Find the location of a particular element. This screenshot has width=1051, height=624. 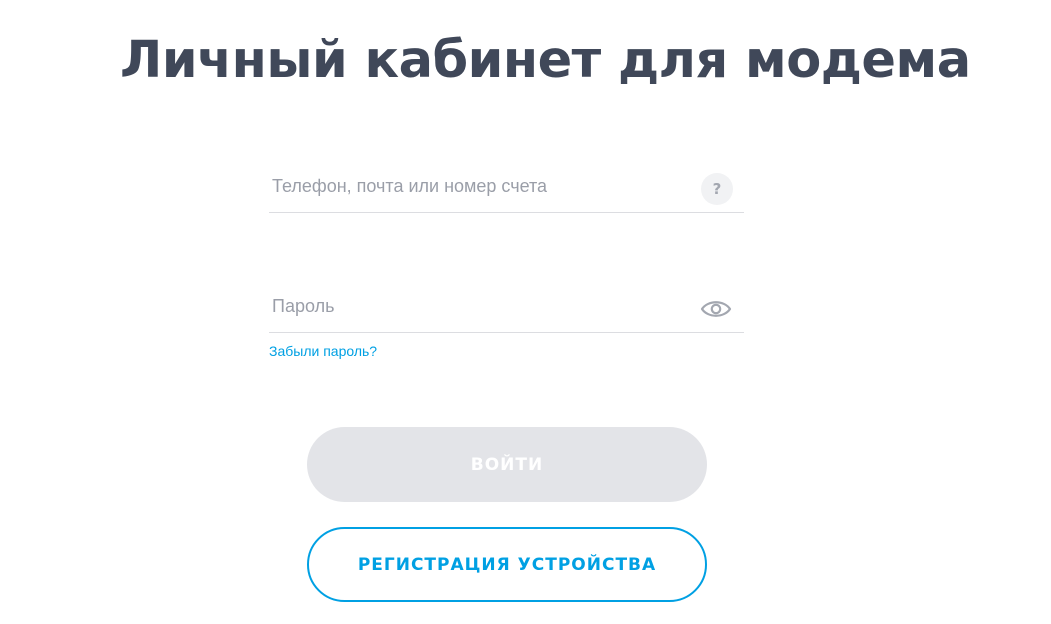

login-button: ВОЙТИ is located at coordinates (507, 464).